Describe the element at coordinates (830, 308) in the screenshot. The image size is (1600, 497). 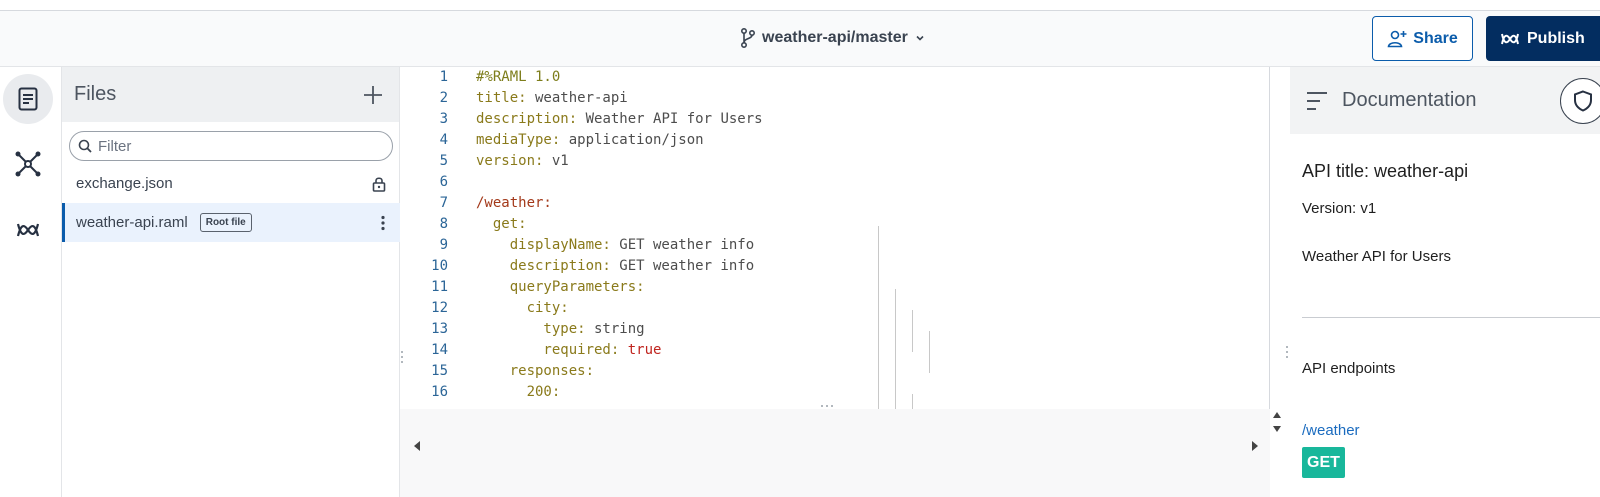
I see `code-line: 12 city:` at that location.